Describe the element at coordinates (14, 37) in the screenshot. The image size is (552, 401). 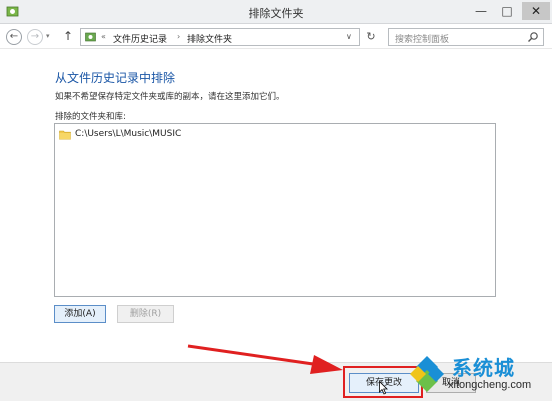
I see `back-button: ←` at that location.